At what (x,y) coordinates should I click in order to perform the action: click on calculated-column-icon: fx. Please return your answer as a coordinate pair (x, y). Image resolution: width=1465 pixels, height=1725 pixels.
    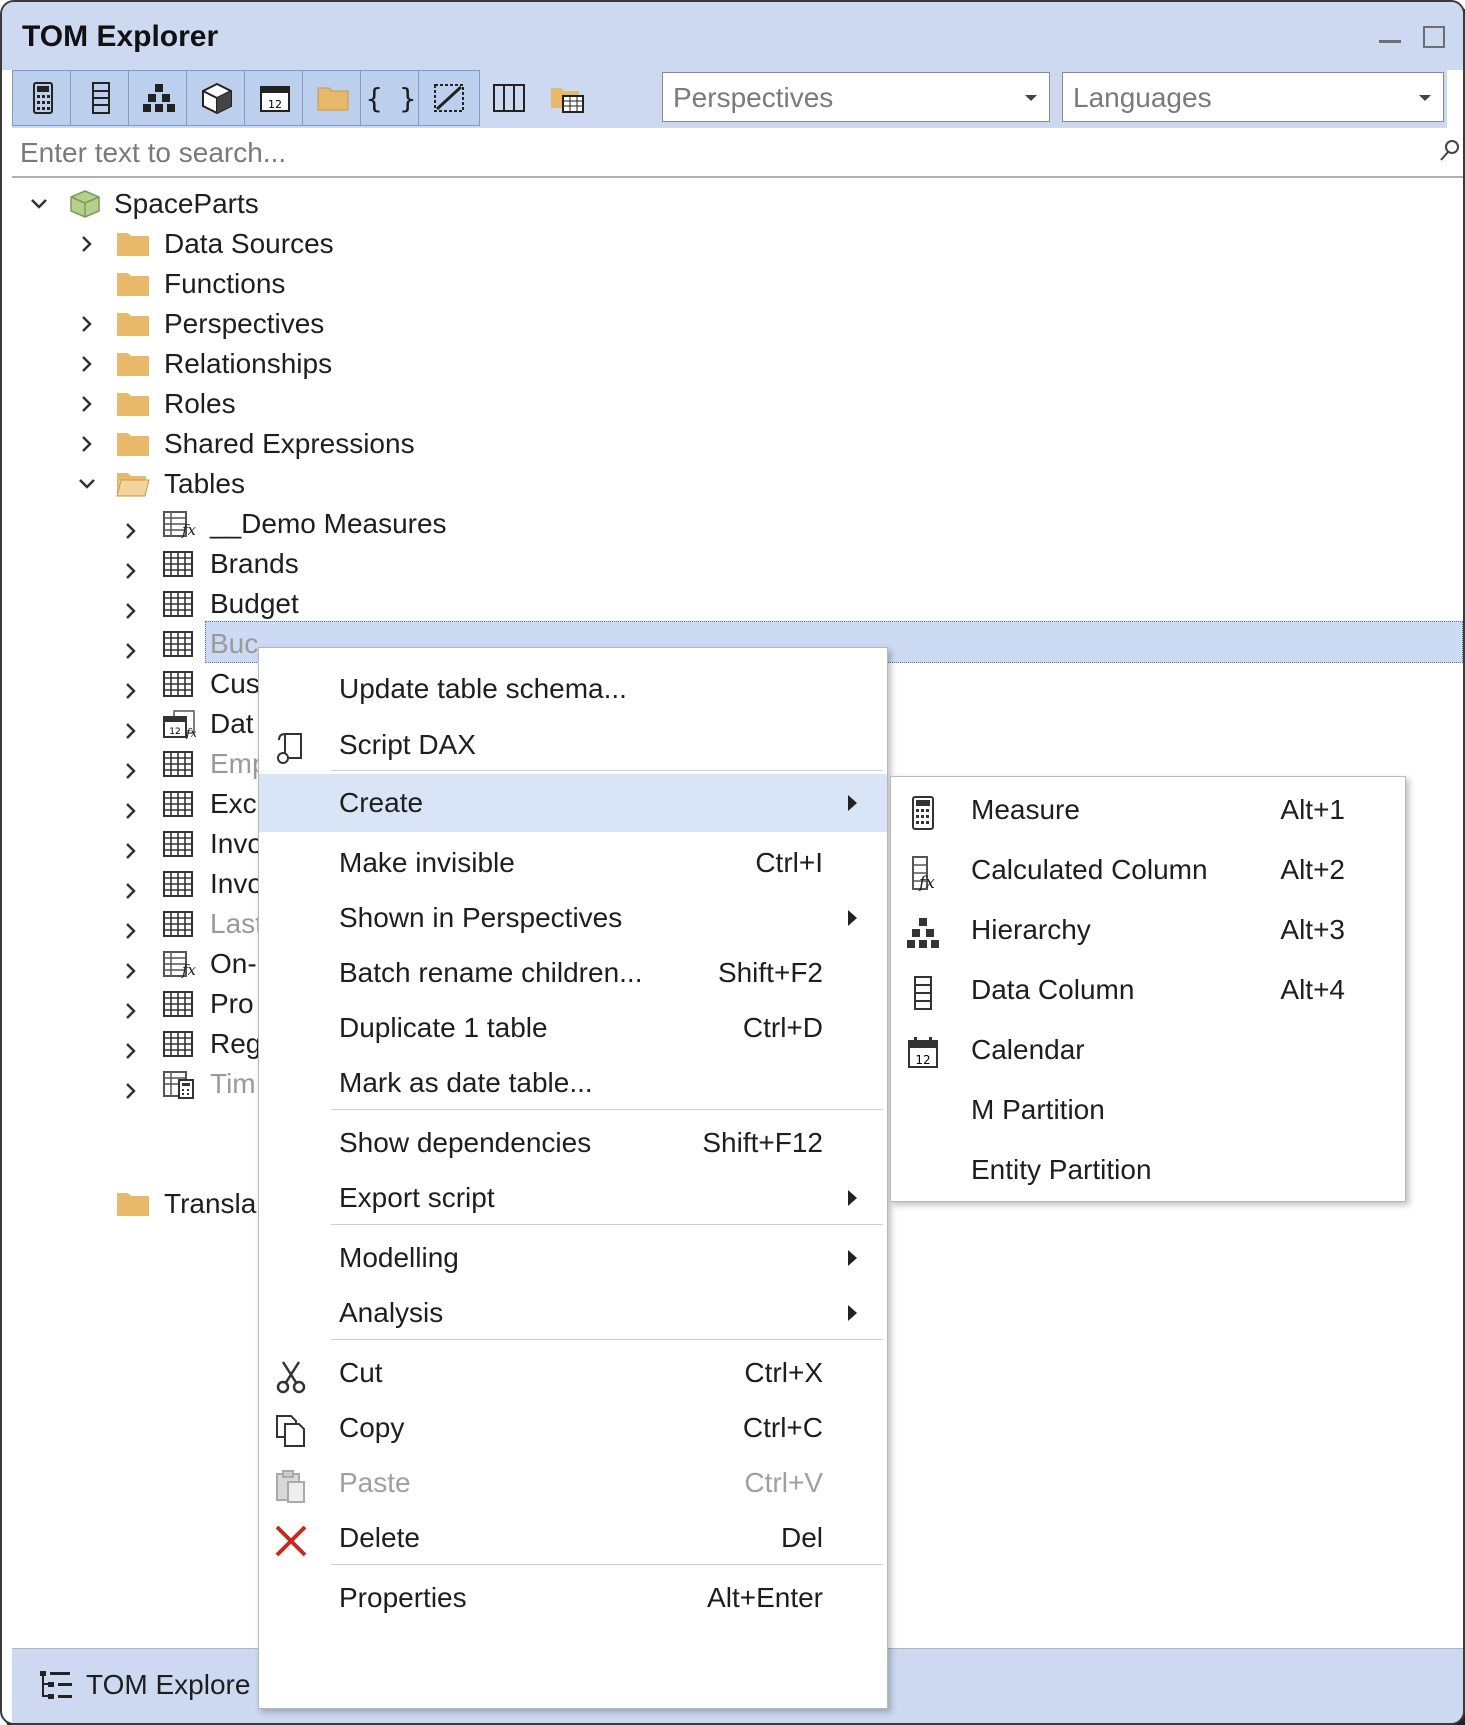
    Looking at the image, I should click on (923, 873).